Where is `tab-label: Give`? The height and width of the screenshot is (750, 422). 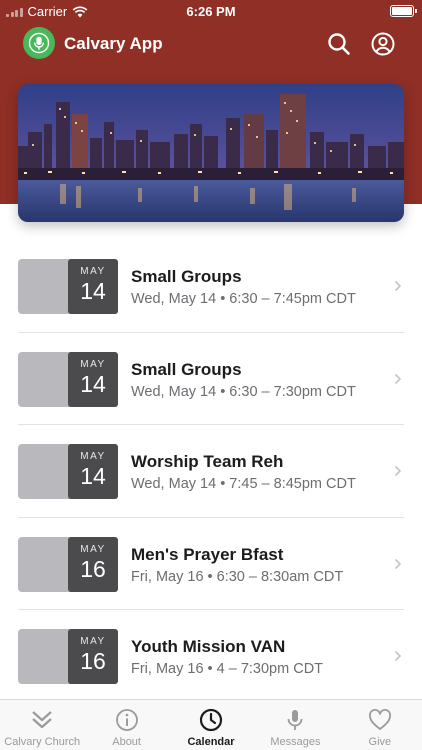 tab-label: Give is located at coordinates (380, 742).